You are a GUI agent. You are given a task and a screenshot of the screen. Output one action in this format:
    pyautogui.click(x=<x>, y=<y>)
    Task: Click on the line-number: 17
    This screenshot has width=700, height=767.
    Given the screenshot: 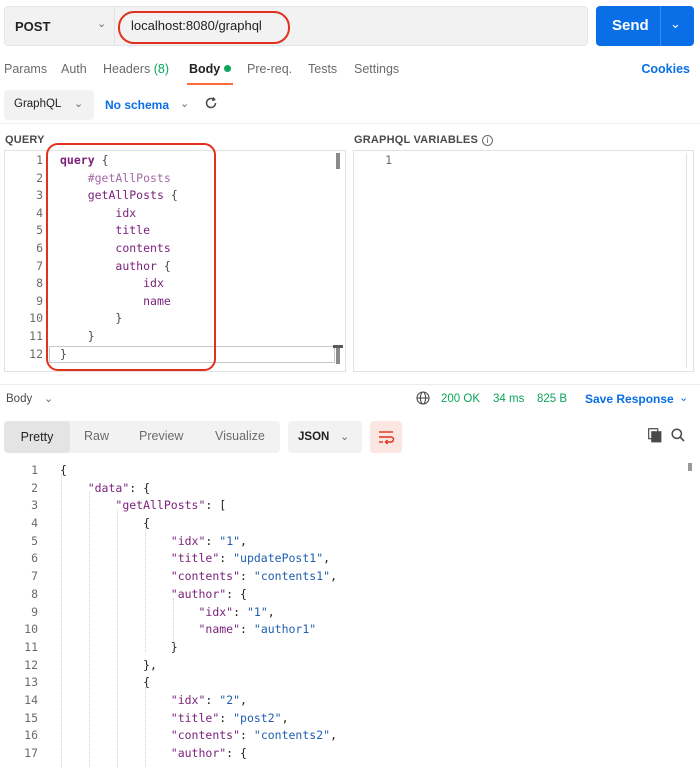 What is the action you would take?
    pyautogui.click(x=31, y=753)
    